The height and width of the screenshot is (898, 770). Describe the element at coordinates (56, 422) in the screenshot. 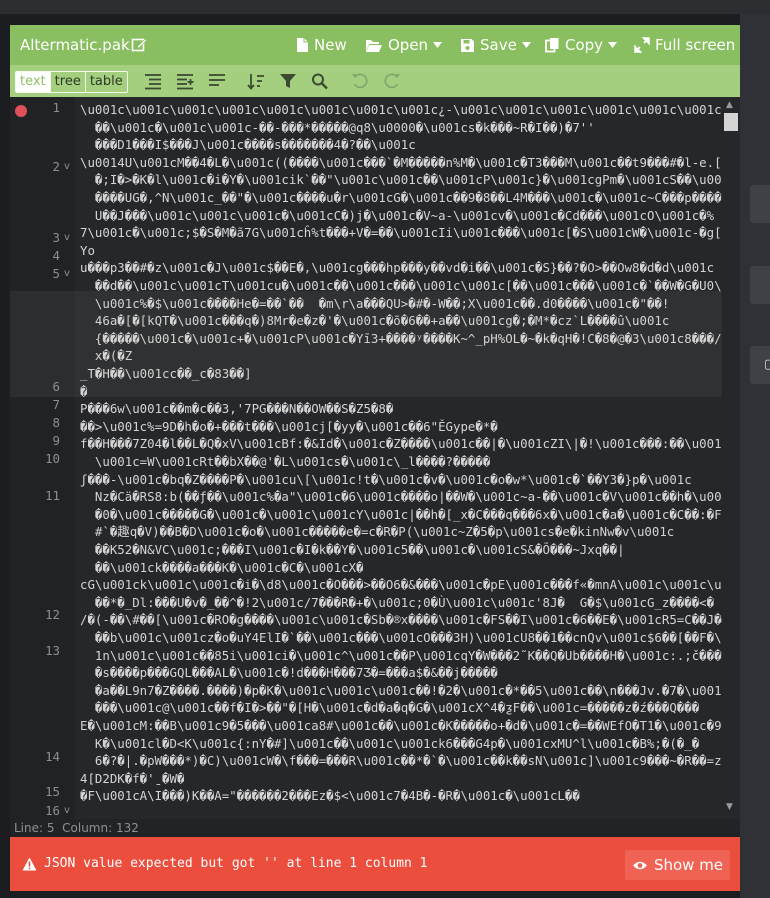

I see `line-number: 8` at that location.